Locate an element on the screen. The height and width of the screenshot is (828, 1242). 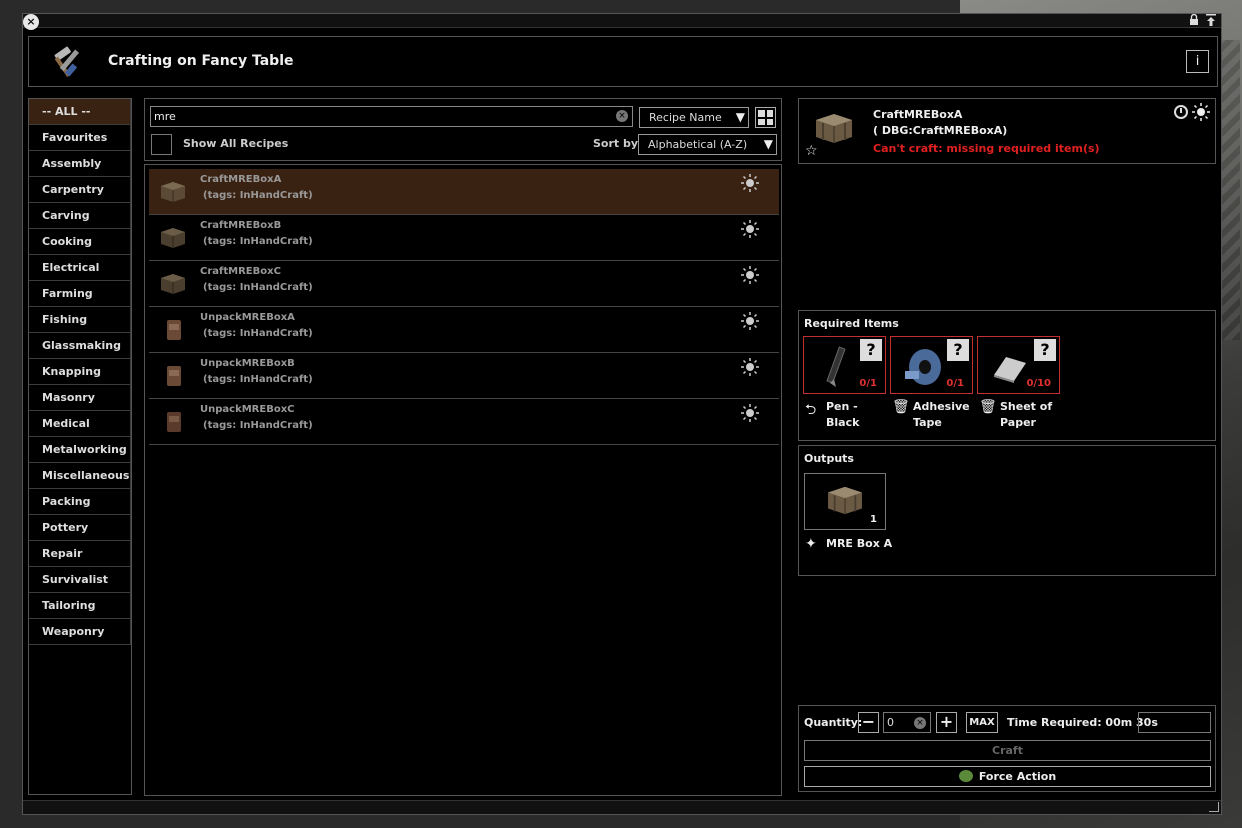
force-action-label: Force Action is located at coordinates (1017, 776).